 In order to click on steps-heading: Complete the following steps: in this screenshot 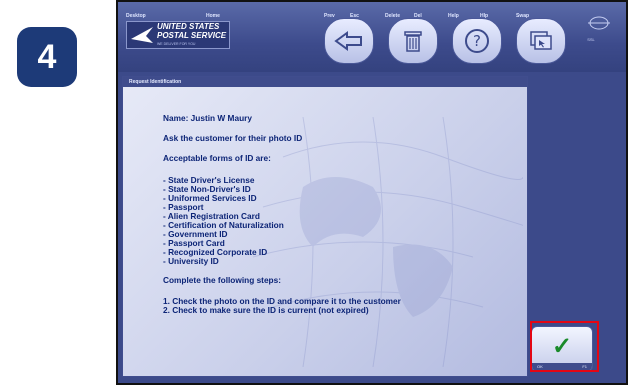, I will do `click(222, 280)`.